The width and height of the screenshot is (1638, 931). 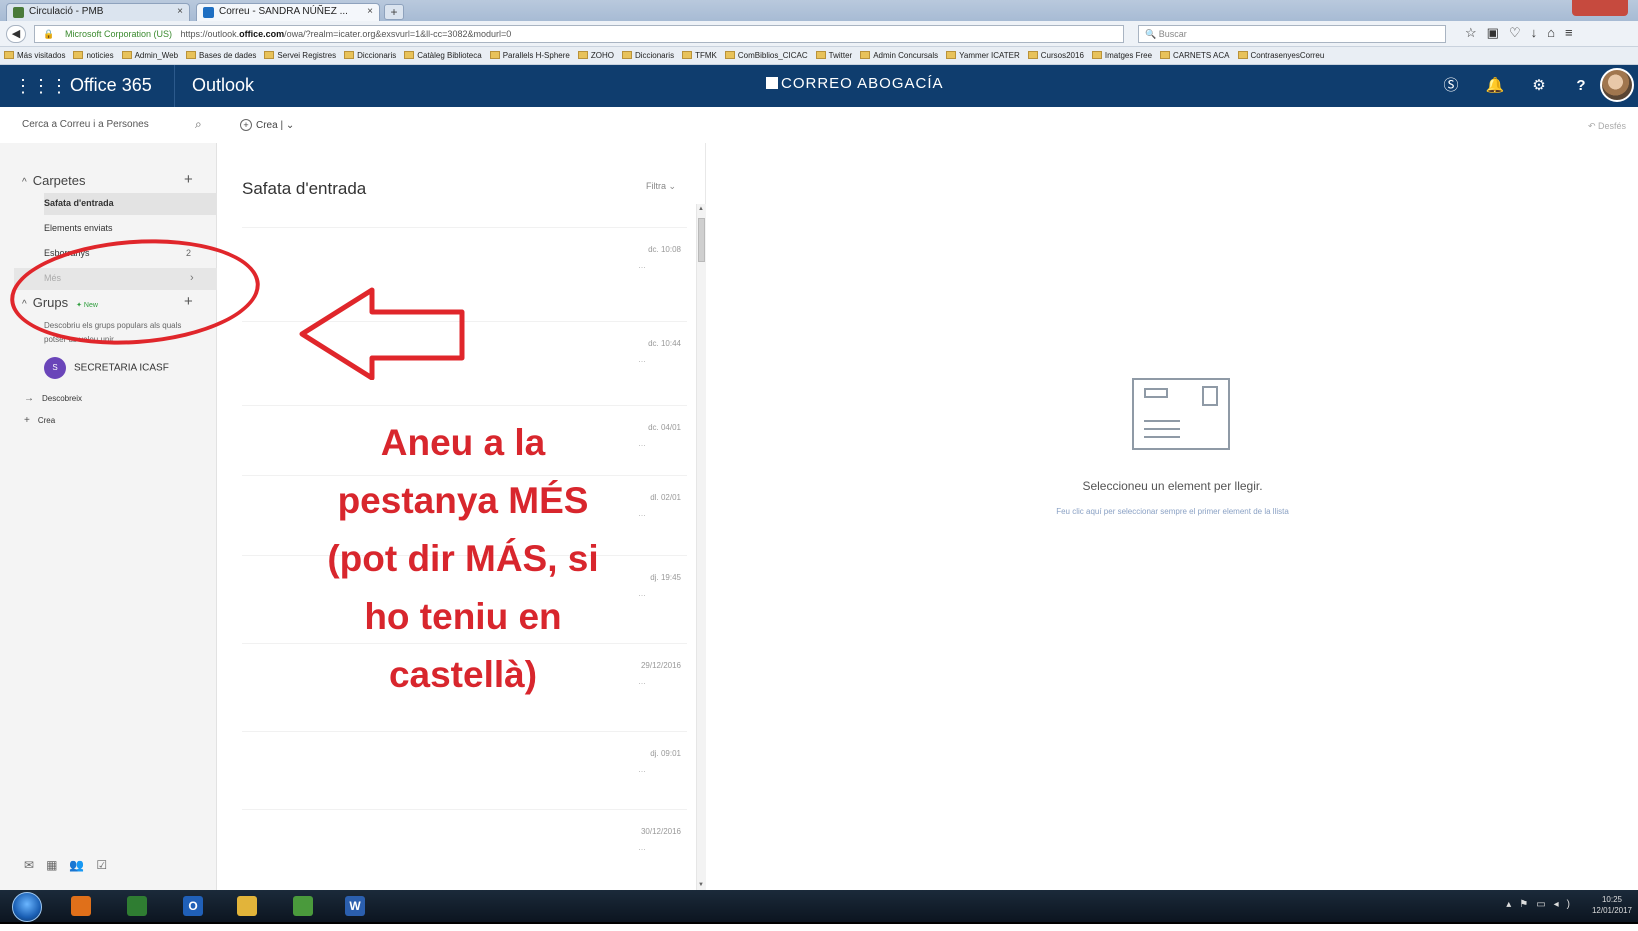 What do you see at coordinates (1292, 34) in the screenshot?
I see `browser-search-field: 🔍 Buscar` at bounding box center [1292, 34].